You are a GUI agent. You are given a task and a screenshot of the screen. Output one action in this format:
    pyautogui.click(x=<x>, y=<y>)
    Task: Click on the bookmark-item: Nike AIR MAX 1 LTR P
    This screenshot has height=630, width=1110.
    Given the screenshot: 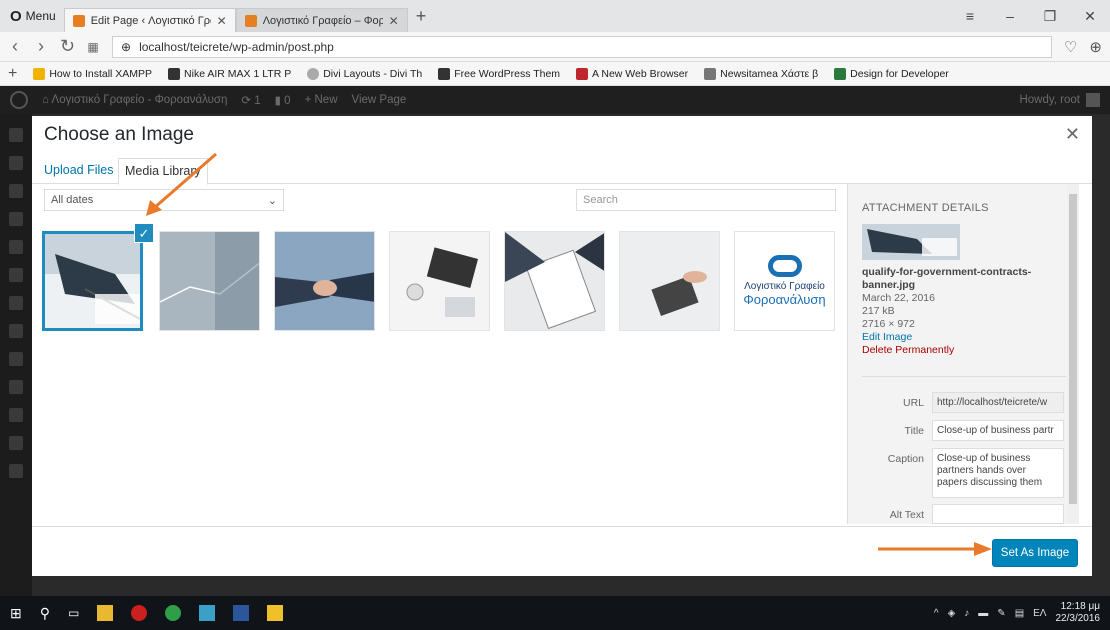 What is the action you would take?
    pyautogui.click(x=229, y=73)
    